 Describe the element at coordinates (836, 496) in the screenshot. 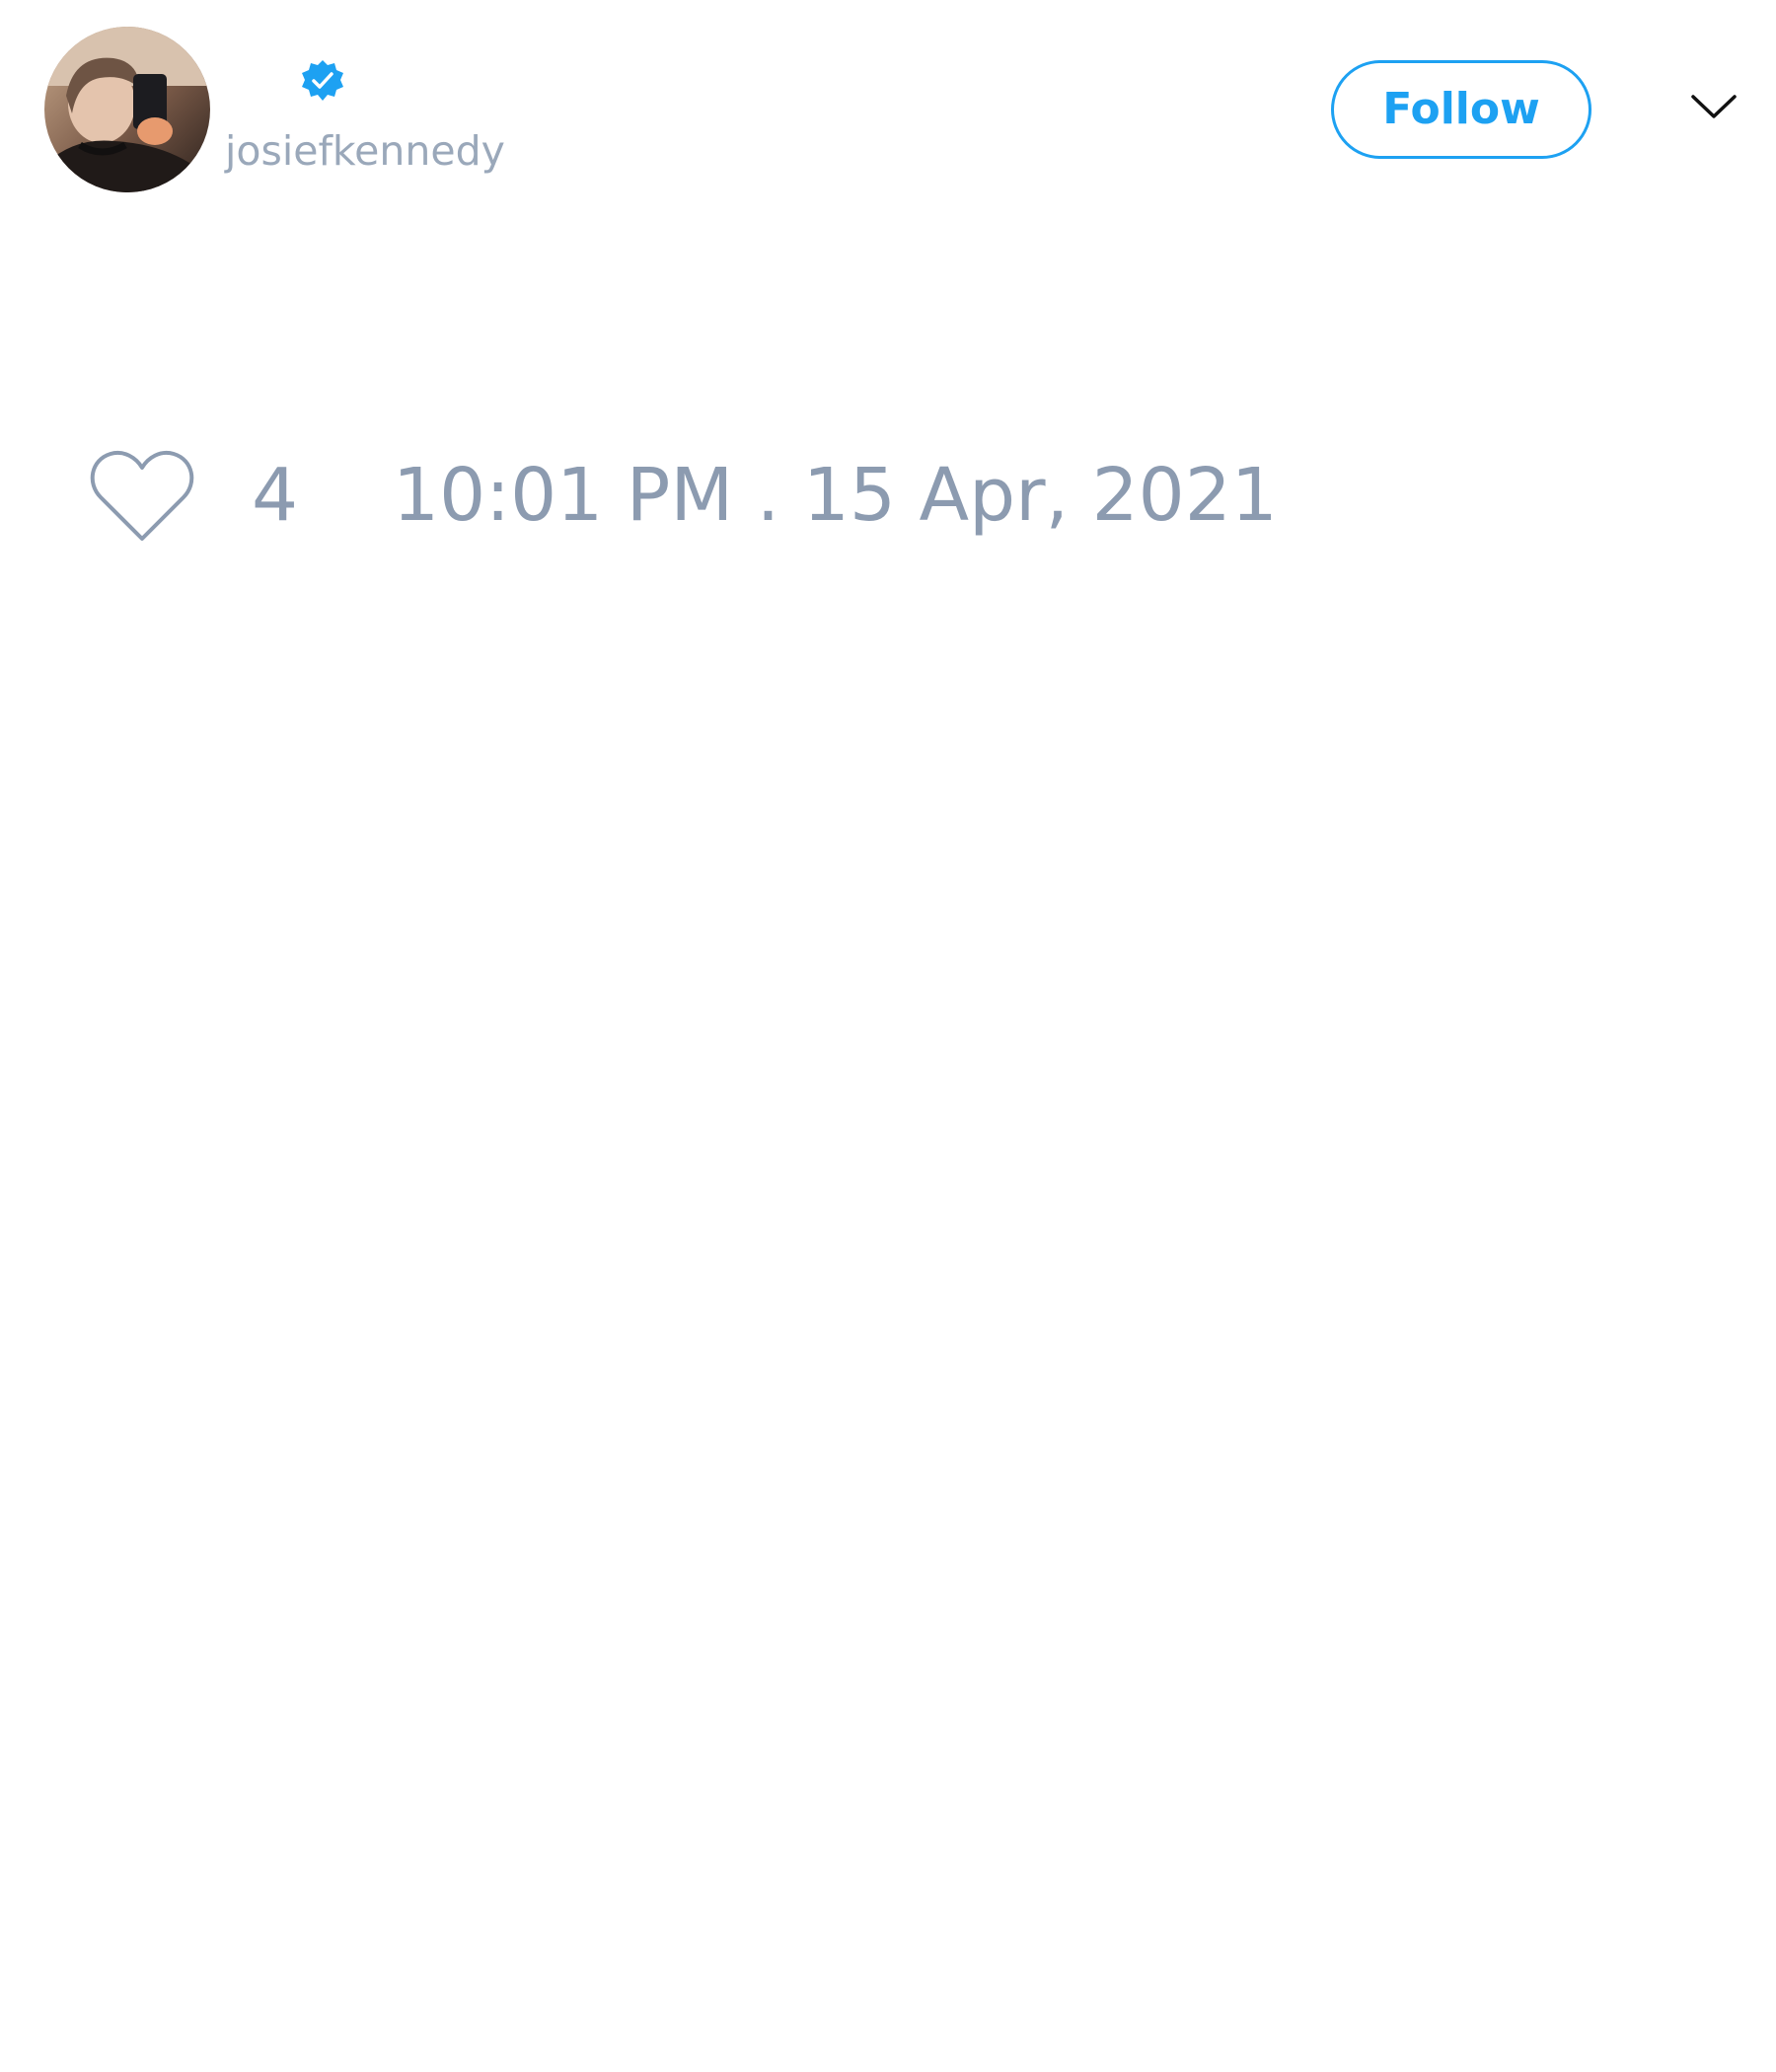

I see `tweet-timestamp: 10:01 PM . 15 Apr, 2021` at that location.